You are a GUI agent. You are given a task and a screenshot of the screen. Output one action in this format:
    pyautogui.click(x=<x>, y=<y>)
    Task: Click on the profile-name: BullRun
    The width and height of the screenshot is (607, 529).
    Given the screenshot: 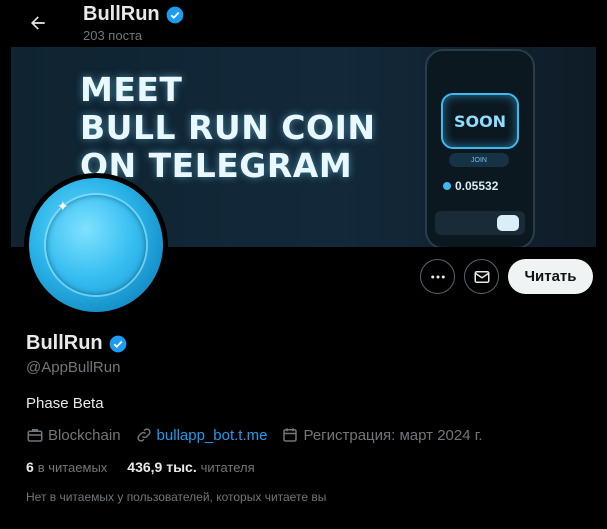 What is the action you would take?
    pyautogui.click(x=77, y=343)
    